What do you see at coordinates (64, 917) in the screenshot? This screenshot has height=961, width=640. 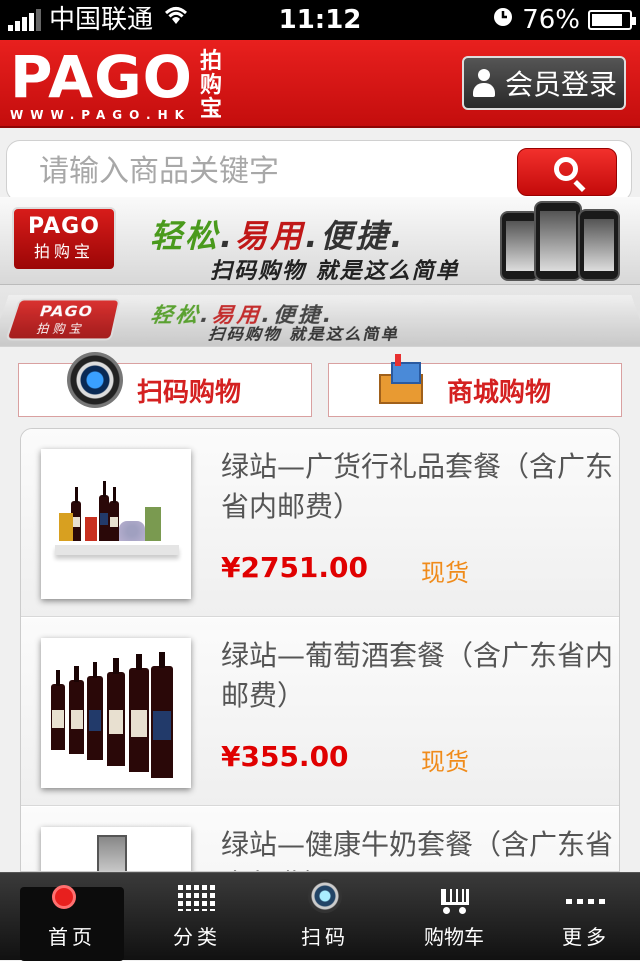 I see `tab-home: 首页` at bounding box center [64, 917].